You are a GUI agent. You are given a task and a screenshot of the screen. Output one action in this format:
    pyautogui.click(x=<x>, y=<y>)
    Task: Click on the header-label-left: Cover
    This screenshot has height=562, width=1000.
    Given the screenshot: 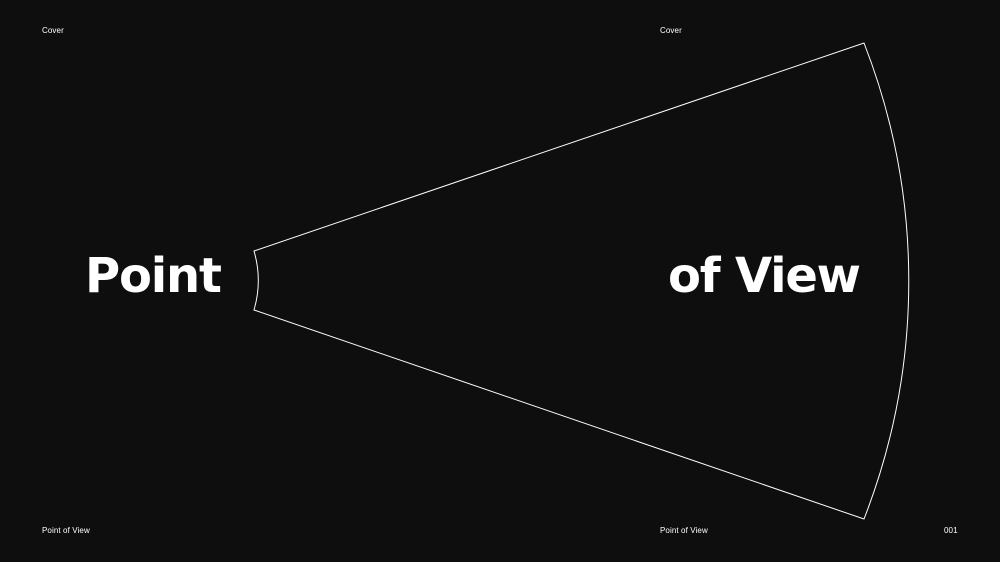 What is the action you would take?
    pyautogui.click(x=53, y=30)
    